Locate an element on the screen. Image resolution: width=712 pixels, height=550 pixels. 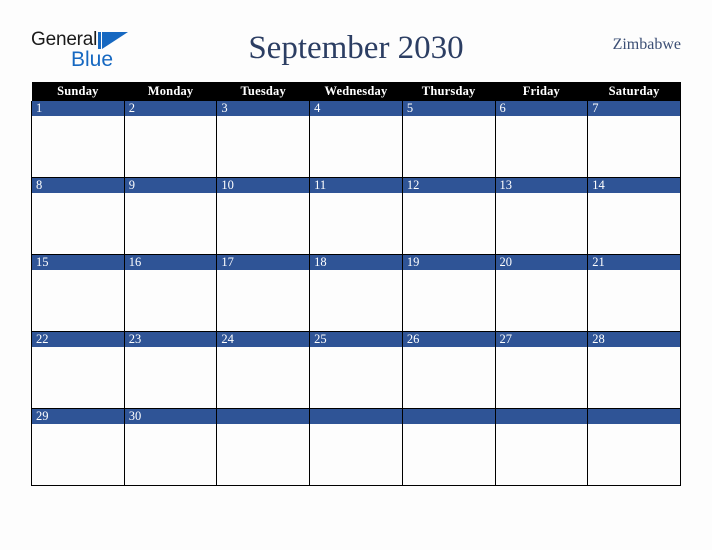
calendar-day-cell: 2 is located at coordinates (170, 139).